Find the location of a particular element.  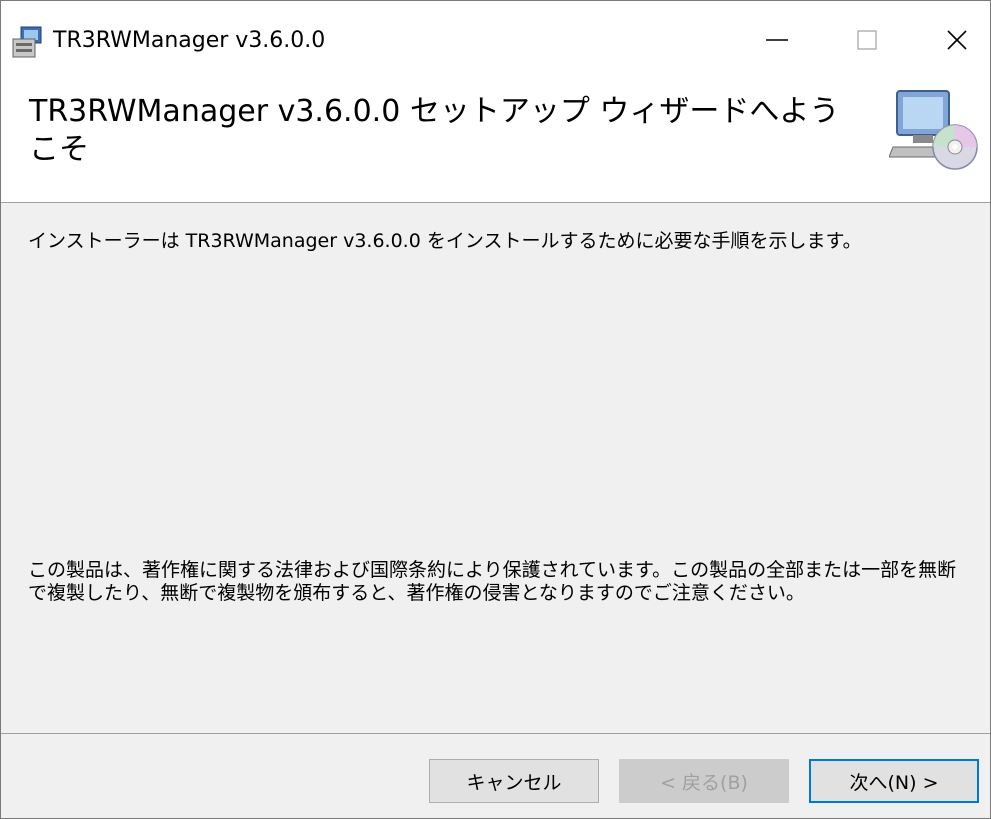

maximize-icon is located at coordinates (867, 40).